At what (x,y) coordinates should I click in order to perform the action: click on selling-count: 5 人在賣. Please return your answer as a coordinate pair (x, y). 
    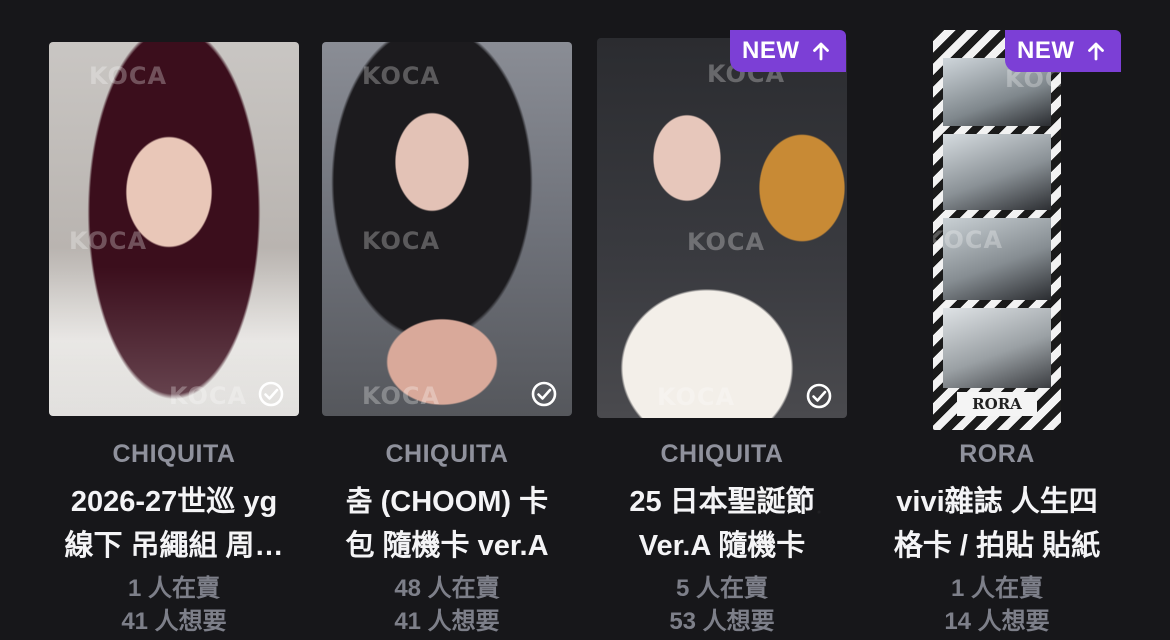
    Looking at the image, I should click on (721, 588).